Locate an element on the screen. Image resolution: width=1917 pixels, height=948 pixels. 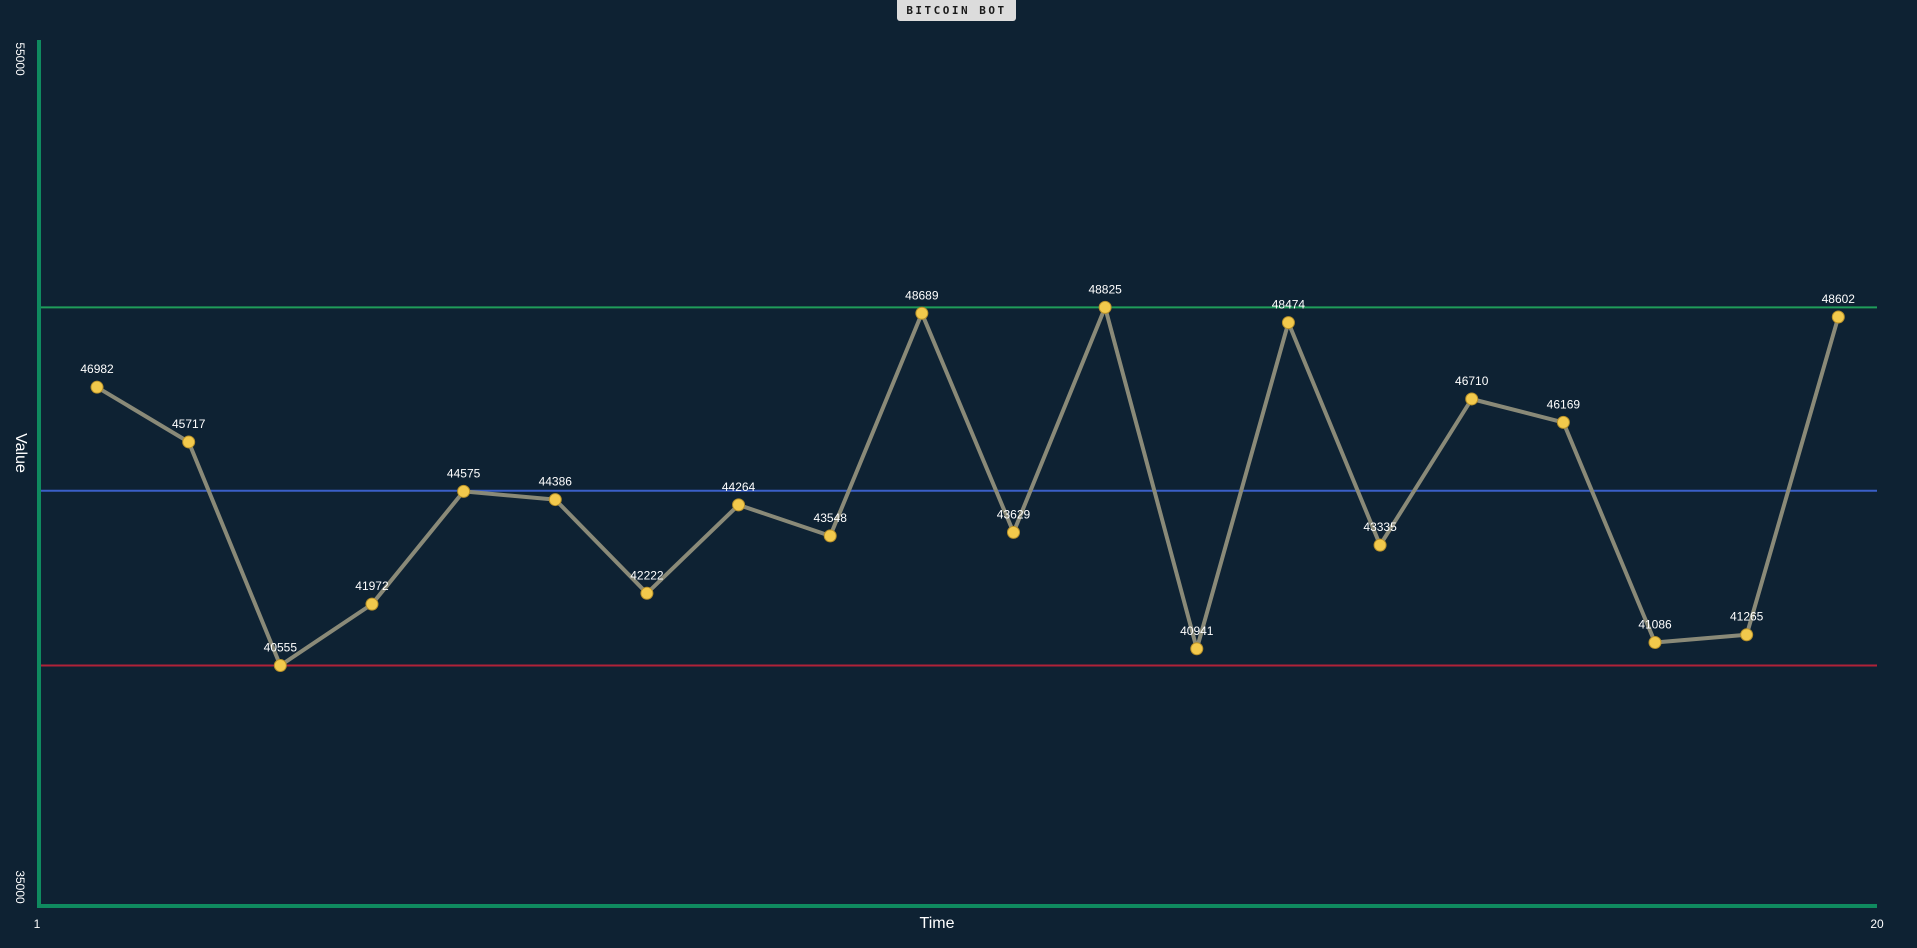
data-label: 48474 is located at coordinates (1289, 305).